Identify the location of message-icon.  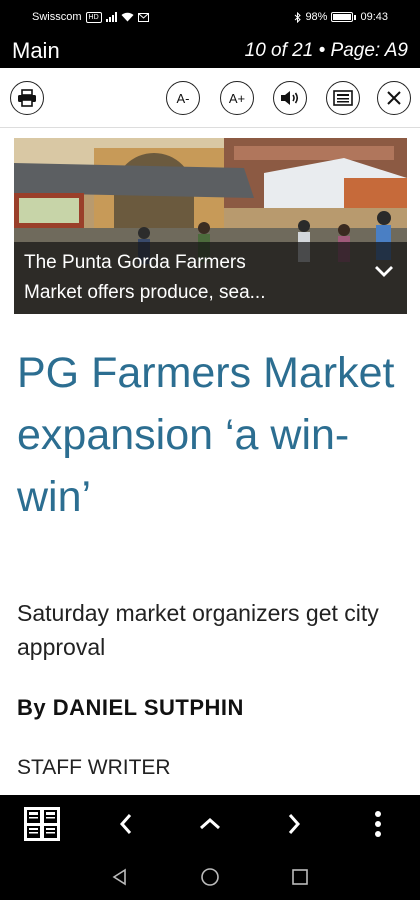
(143, 17).